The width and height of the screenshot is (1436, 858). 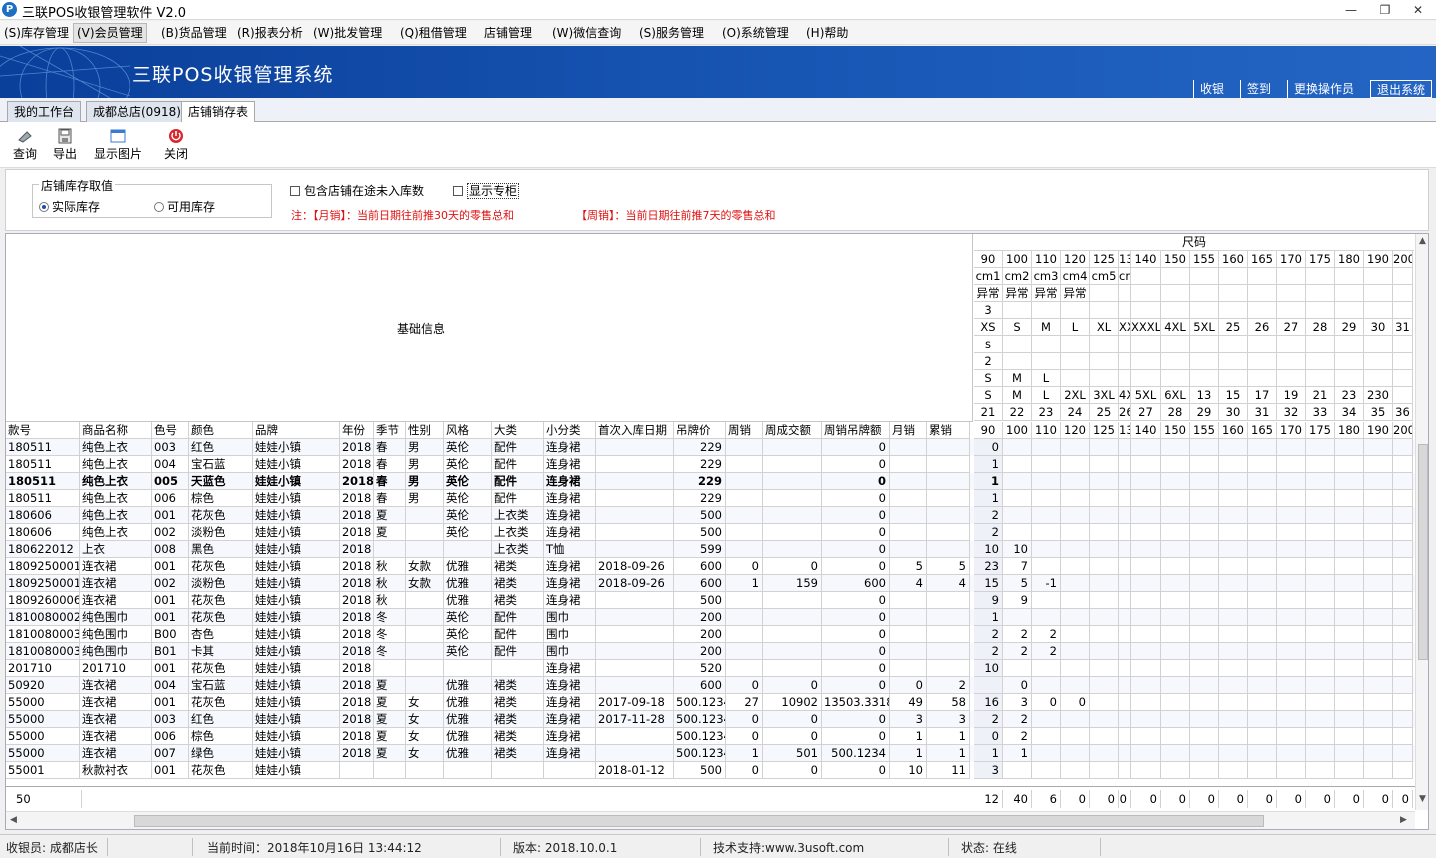 I want to click on table-cell: 连身裙, so click(x=570, y=515).